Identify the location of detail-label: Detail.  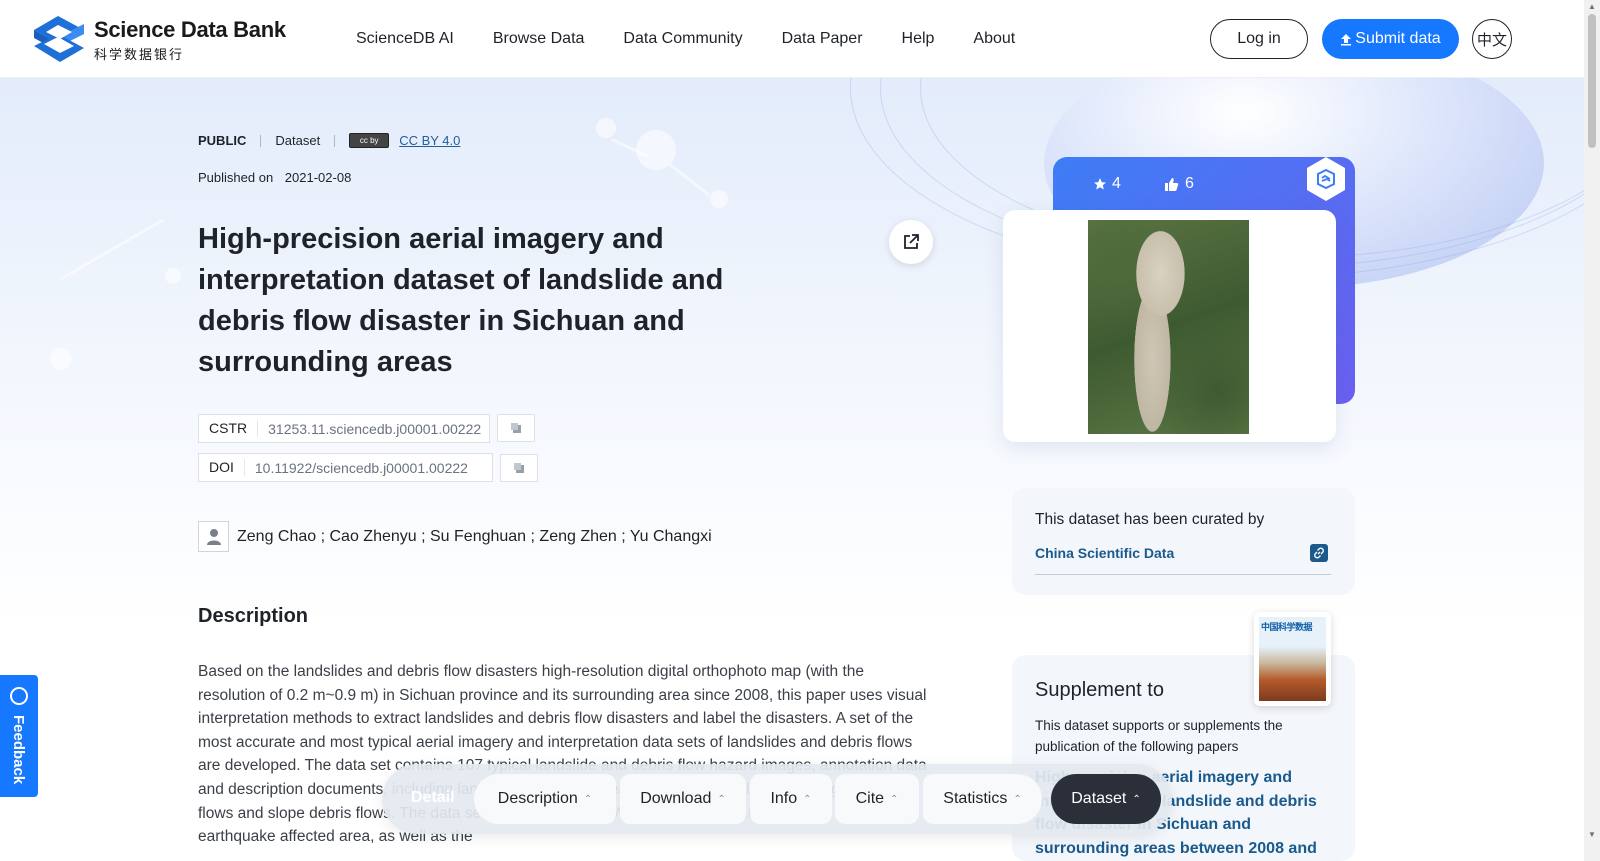
(433, 797).